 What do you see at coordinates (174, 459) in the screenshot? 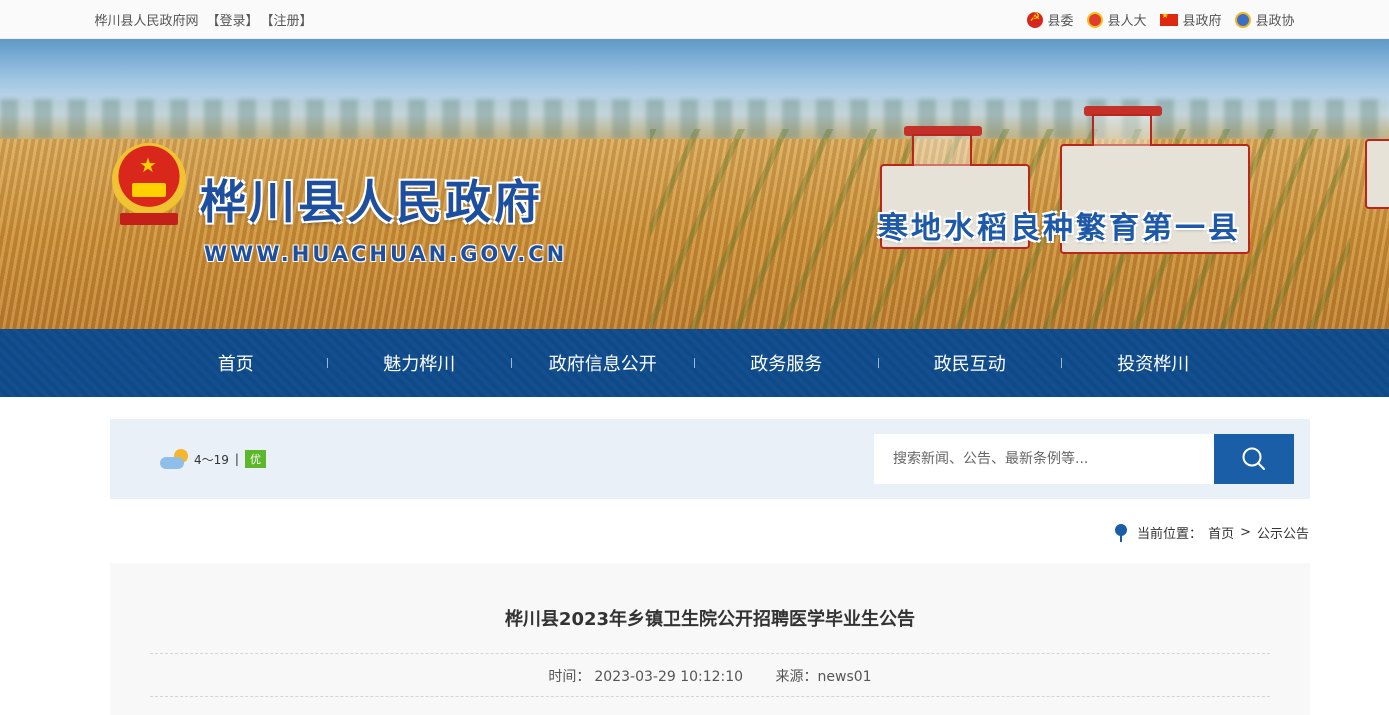
I see `partly-cloudy-icon` at bounding box center [174, 459].